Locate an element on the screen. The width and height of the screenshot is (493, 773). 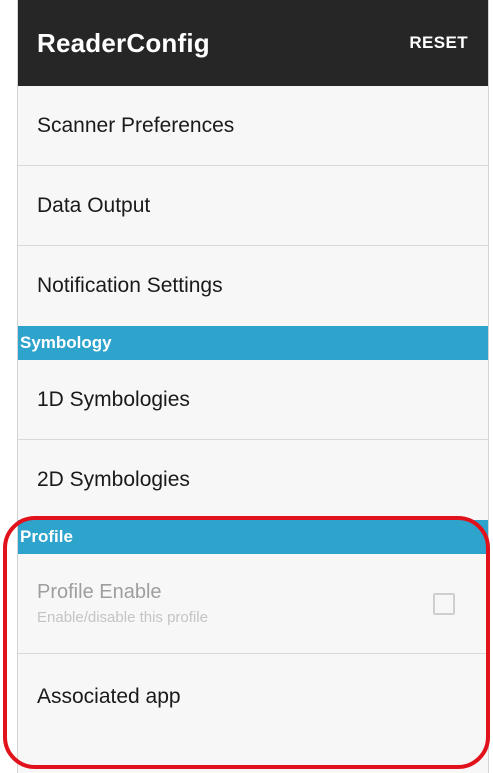
profile-enable-title: Profile Enable is located at coordinates (99, 592).